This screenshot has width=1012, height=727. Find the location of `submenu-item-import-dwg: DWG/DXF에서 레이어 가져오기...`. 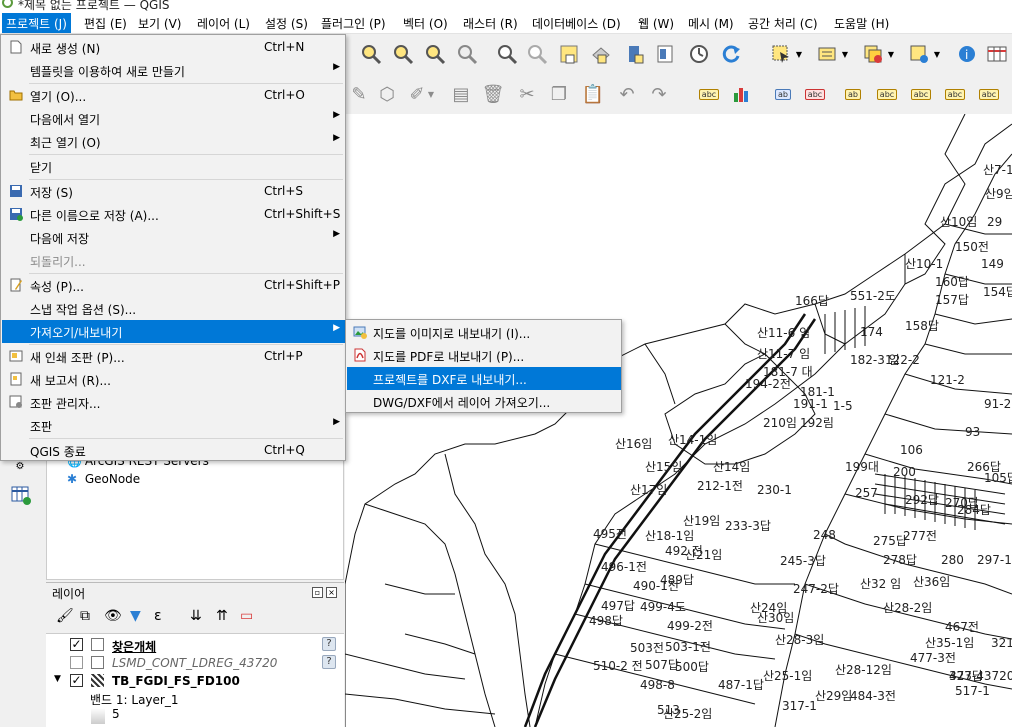

submenu-item-import-dwg: DWG/DXF에서 레이어 가져오기... is located at coordinates (484, 401).